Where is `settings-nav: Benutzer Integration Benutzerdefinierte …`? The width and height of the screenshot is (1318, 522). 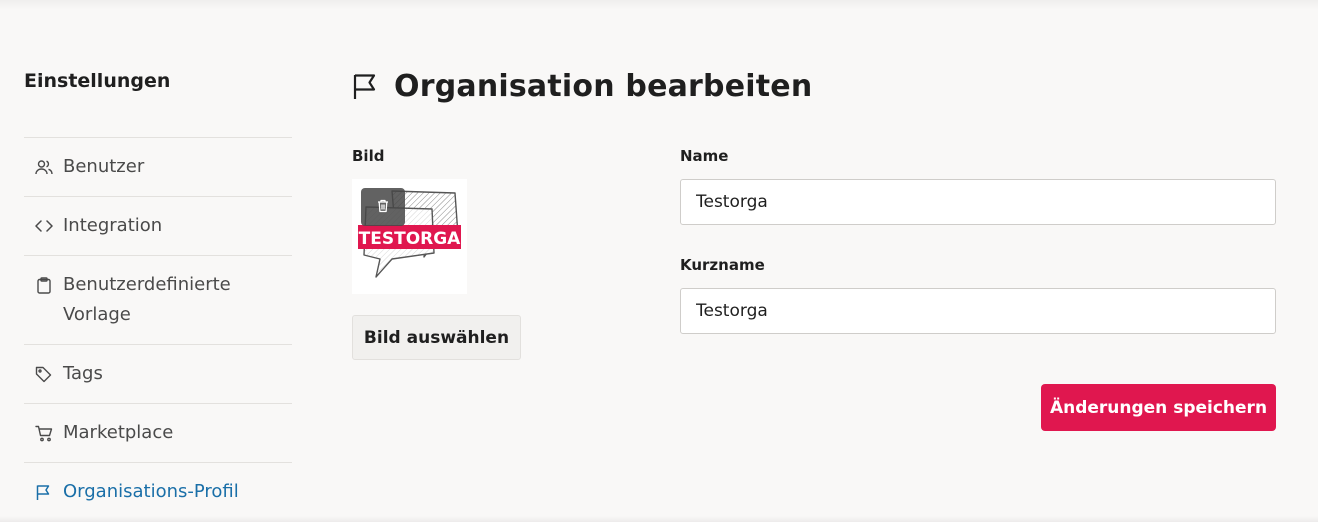
settings-nav: Benutzer Integration Benutzerdefinierte … is located at coordinates (158, 329).